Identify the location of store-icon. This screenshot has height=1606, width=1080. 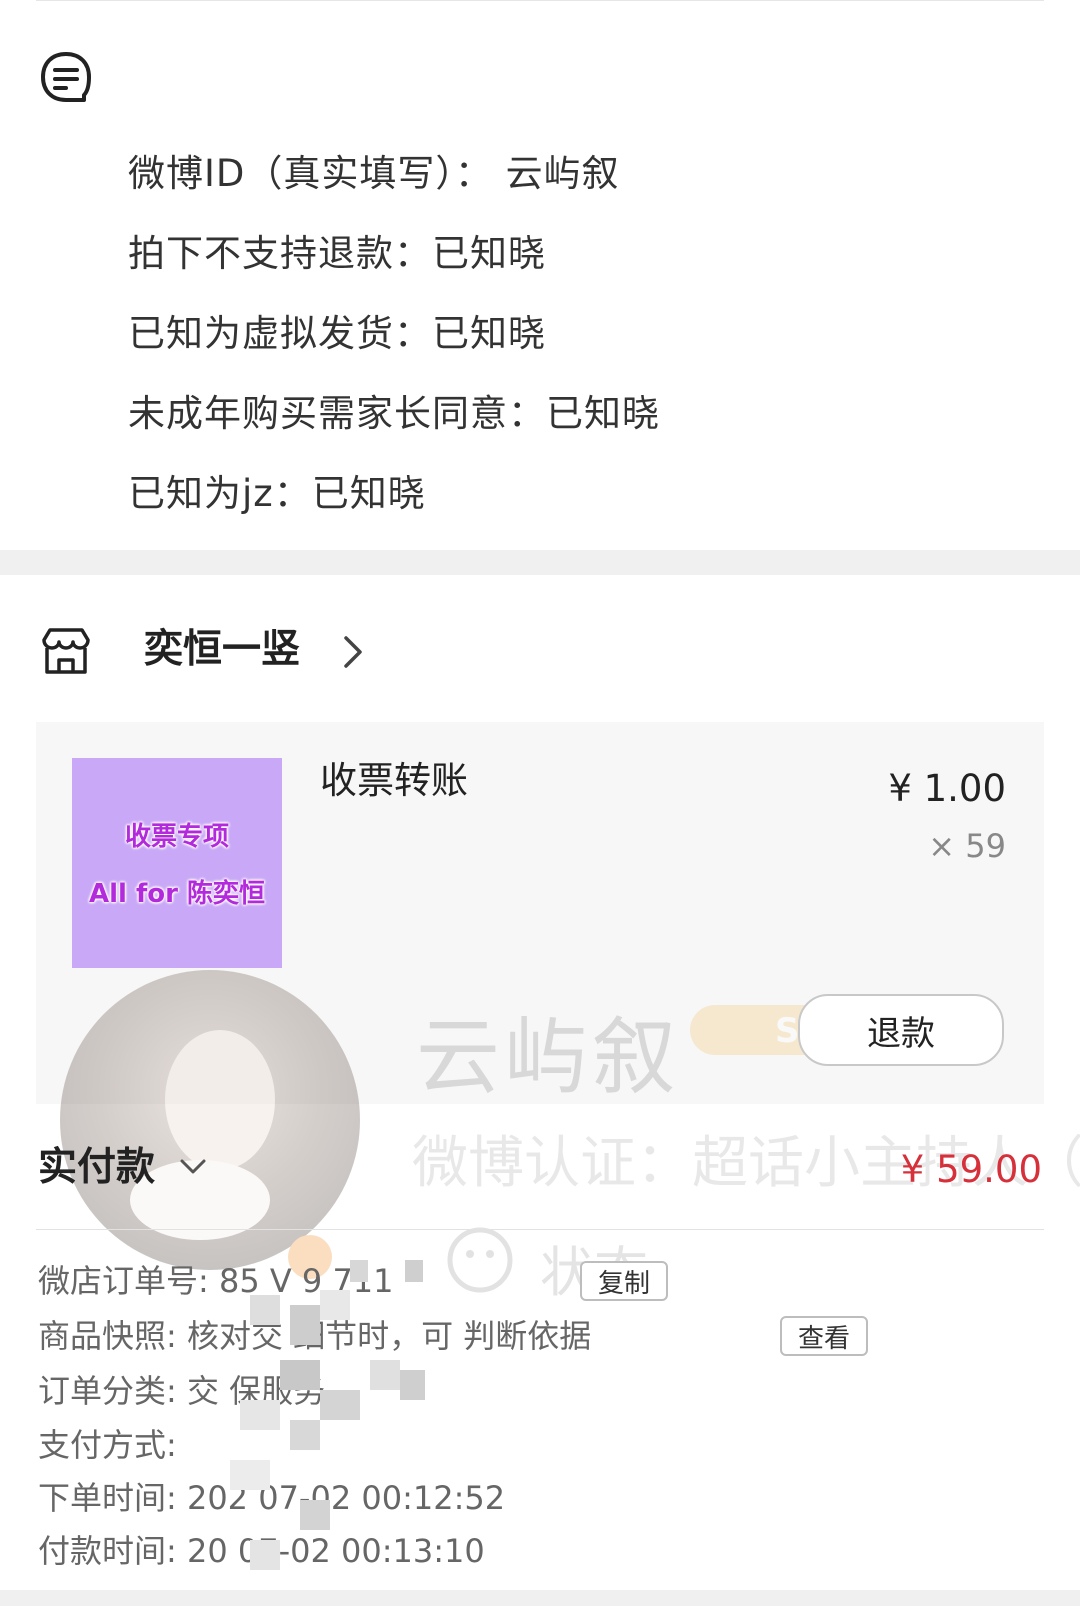
(66, 651).